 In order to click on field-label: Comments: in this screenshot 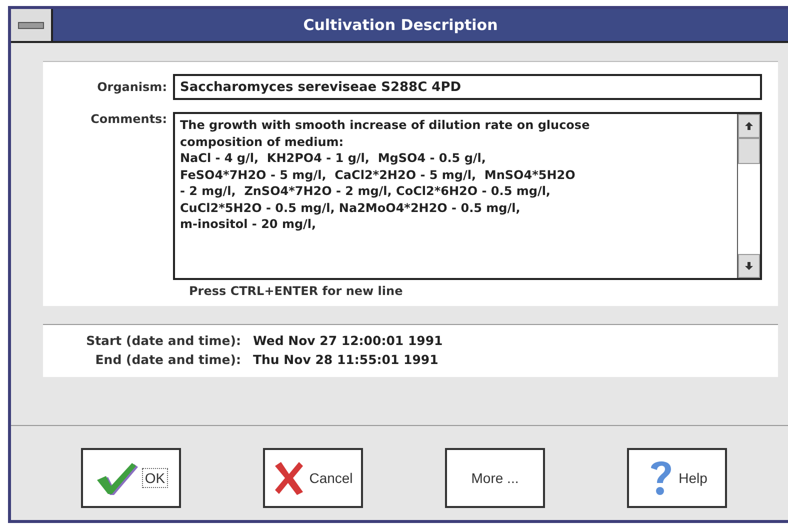, I will do `click(128, 119)`.